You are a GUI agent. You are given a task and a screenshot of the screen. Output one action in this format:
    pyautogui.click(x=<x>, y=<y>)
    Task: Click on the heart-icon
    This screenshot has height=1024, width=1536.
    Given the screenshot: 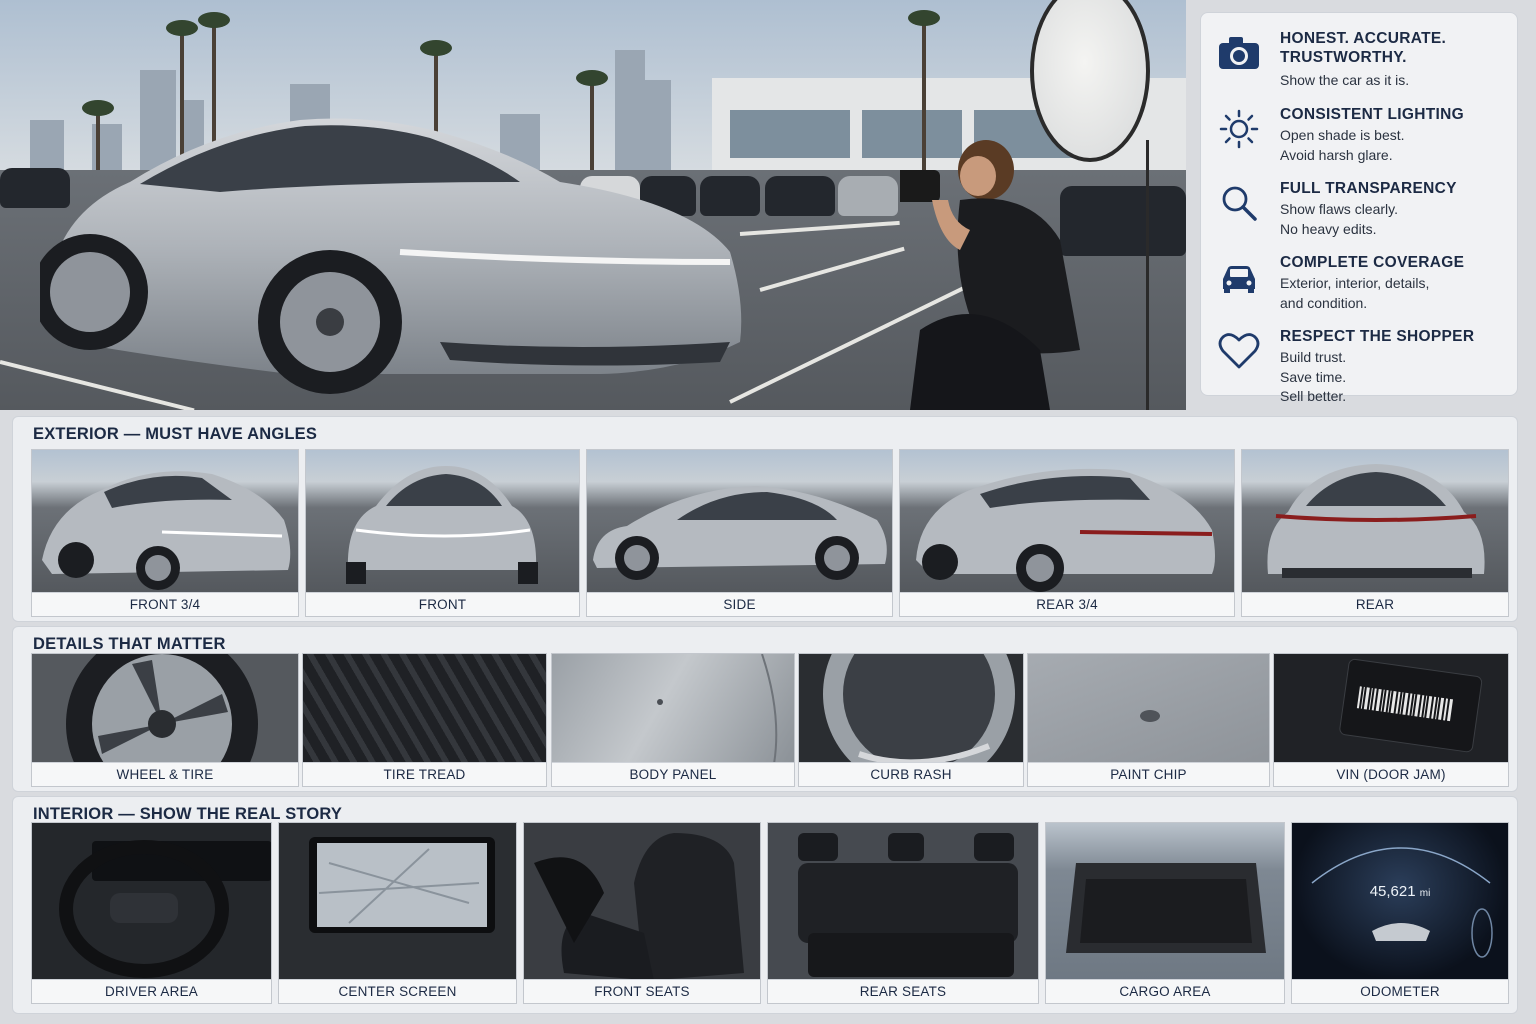 What is the action you would take?
    pyautogui.click(x=1239, y=351)
    